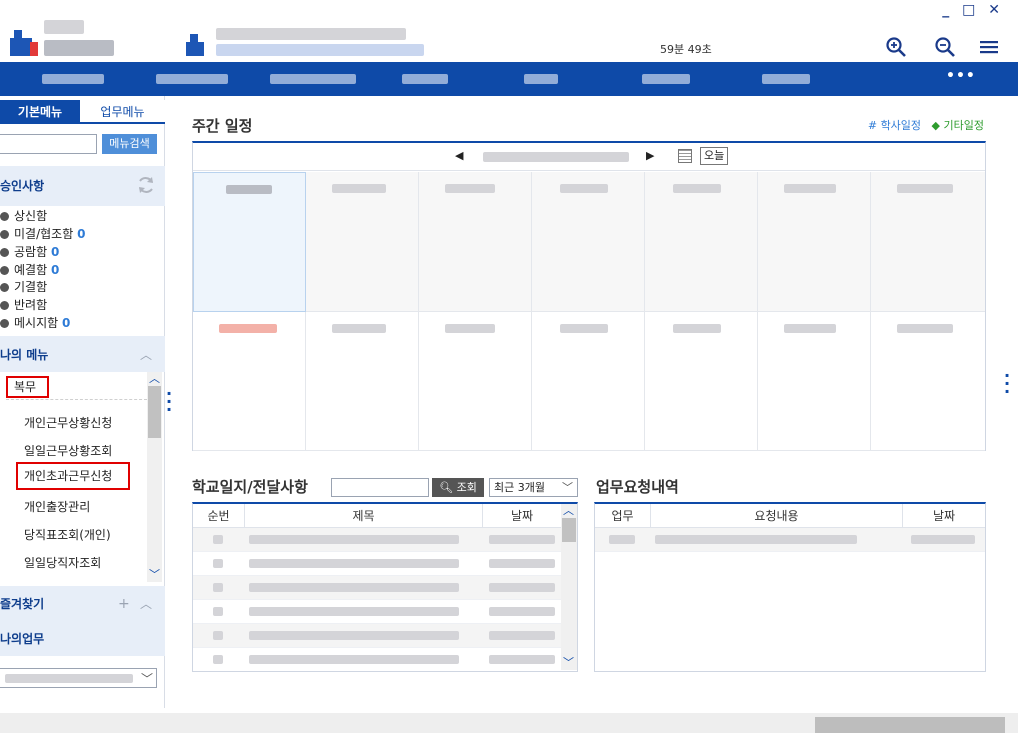 The height and width of the screenshot is (733, 1018). What do you see at coordinates (124, 604) in the screenshot?
I see `add-favorite-button: +` at bounding box center [124, 604].